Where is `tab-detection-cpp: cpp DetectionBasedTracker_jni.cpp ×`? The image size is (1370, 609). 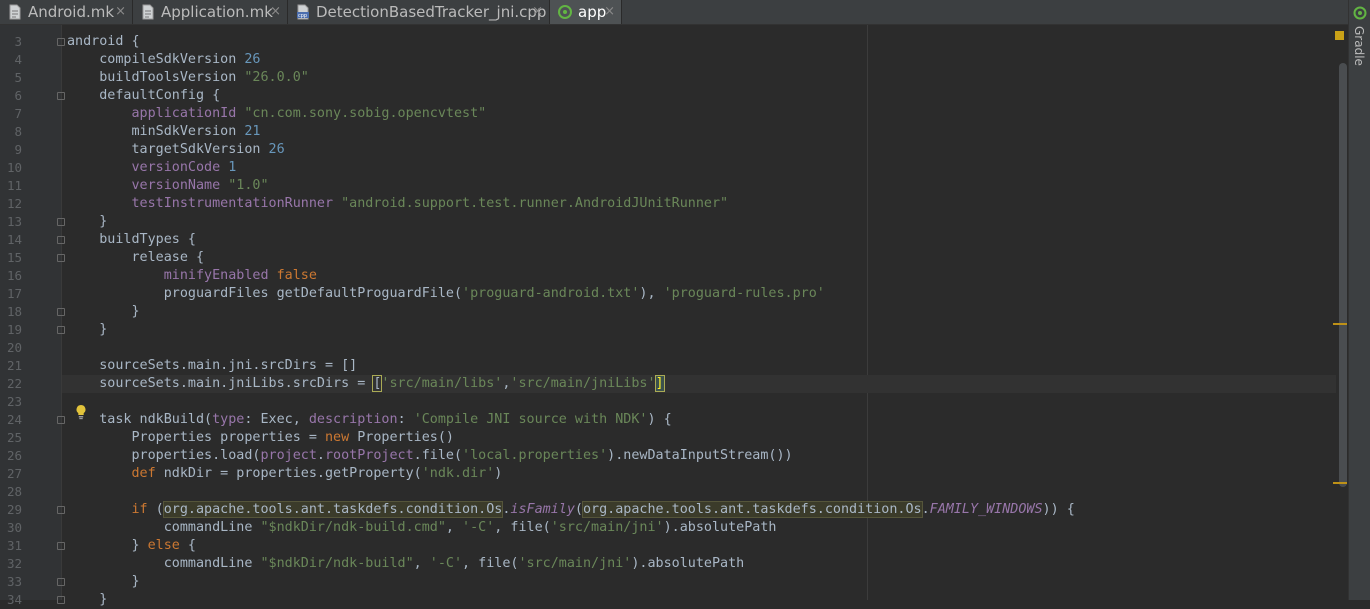 tab-detection-cpp: cpp DetectionBasedTracker_jni.cpp × is located at coordinates (419, 12).